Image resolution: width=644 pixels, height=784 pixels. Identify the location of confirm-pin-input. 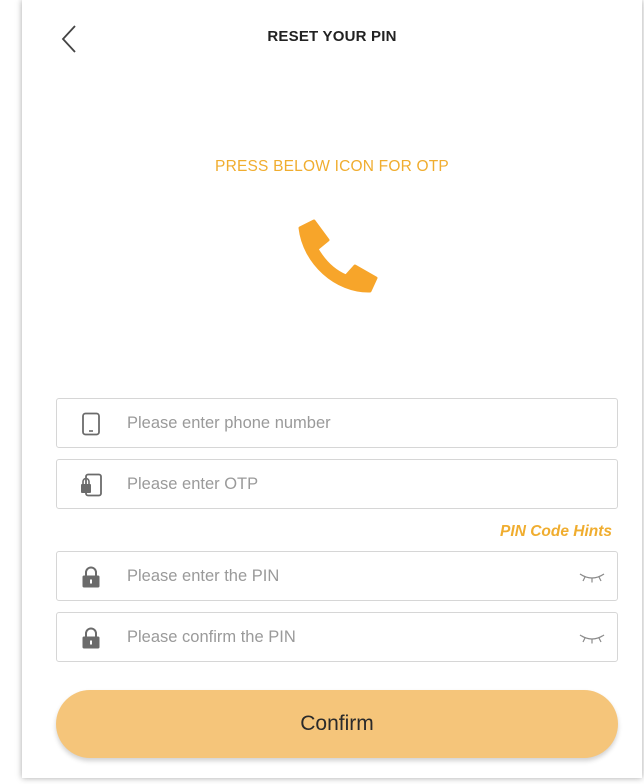
(347, 637).